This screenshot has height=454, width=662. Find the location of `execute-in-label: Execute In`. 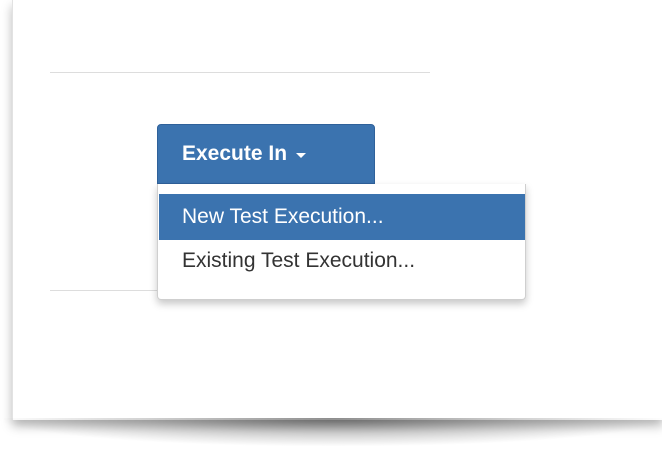

execute-in-label: Execute In is located at coordinates (235, 153).